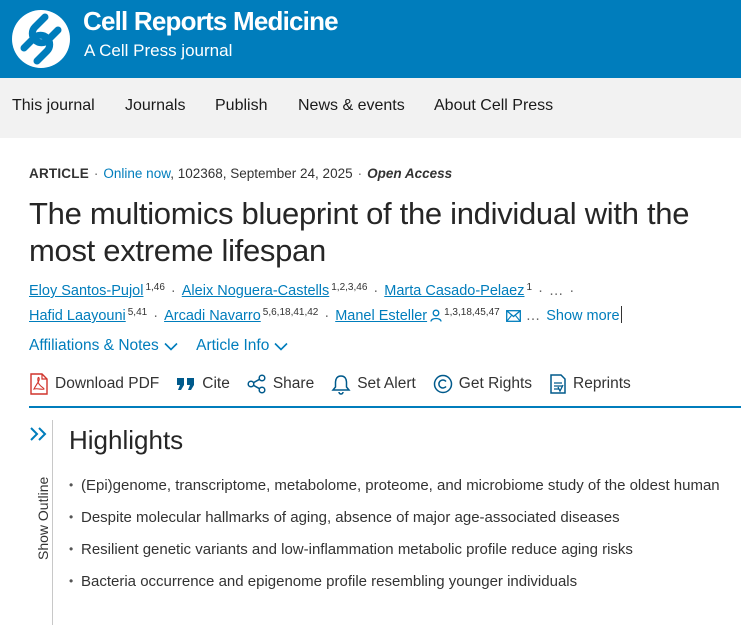 The height and width of the screenshot is (625, 741). I want to click on article-type: ARTICLE, so click(59, 173).